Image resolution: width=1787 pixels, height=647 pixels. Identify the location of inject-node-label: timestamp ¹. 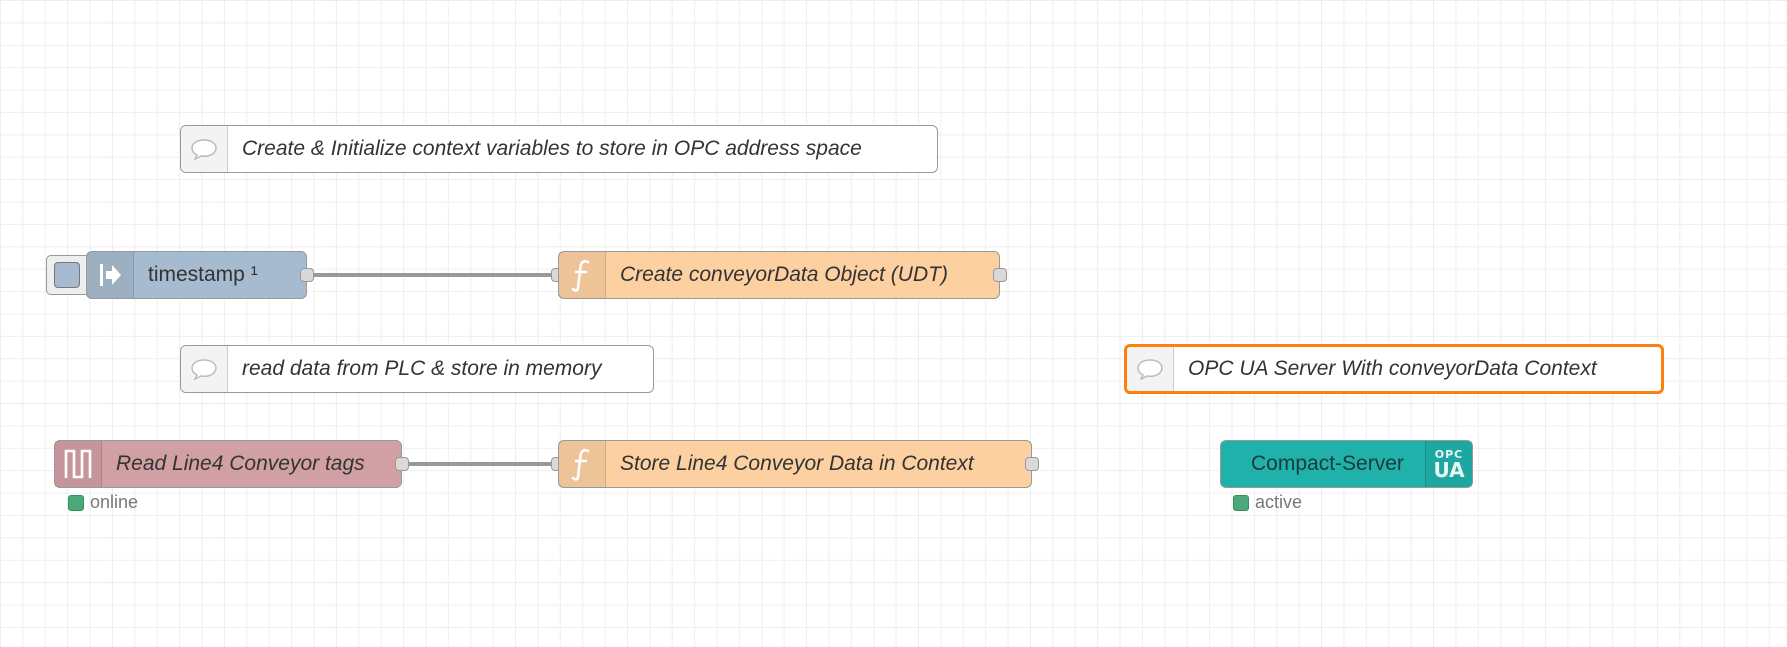
(203, 274).